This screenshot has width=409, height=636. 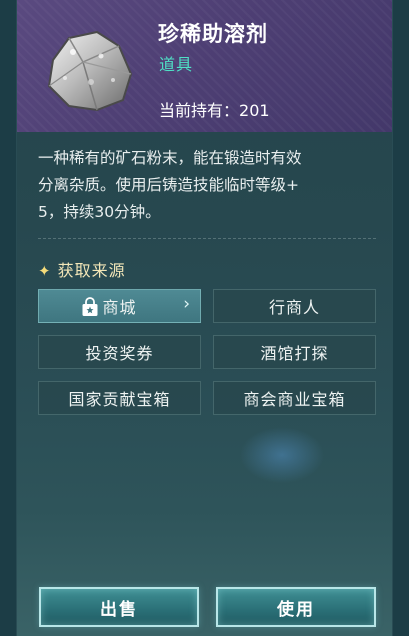 I want to click on source-section-title: ✦ 获取来源, so click(x=82, y=269).